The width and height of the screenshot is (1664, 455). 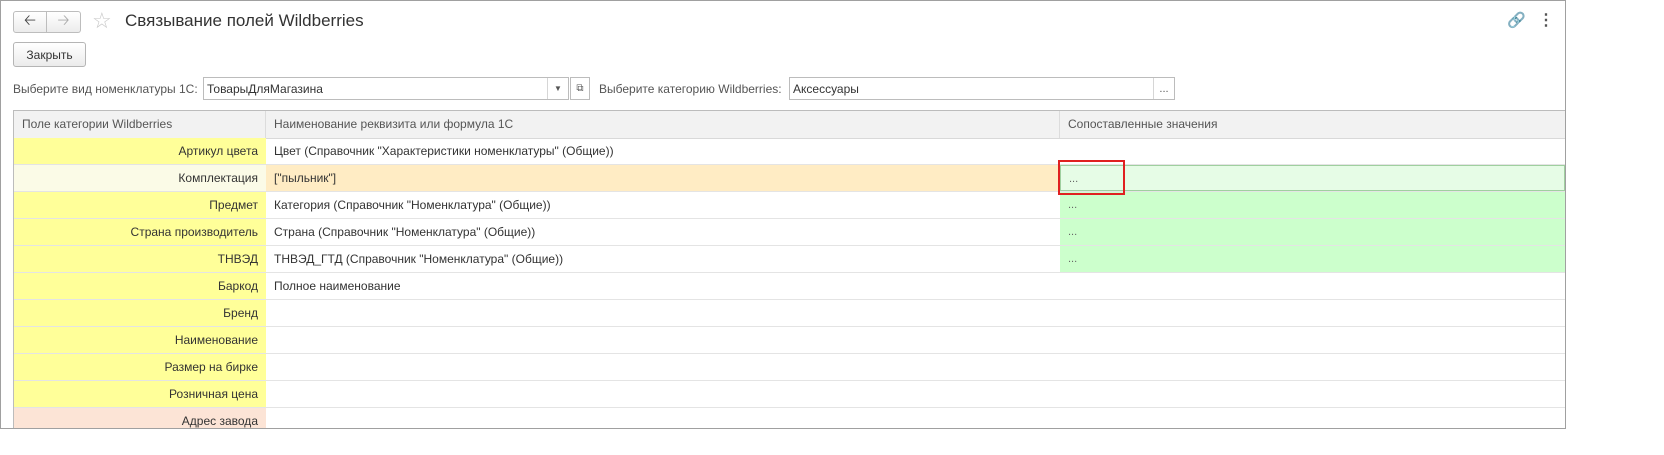 I want to click on nomenclature-type-label: Выберите вид номенклатуры 1С:, so click(x=105, y=89).